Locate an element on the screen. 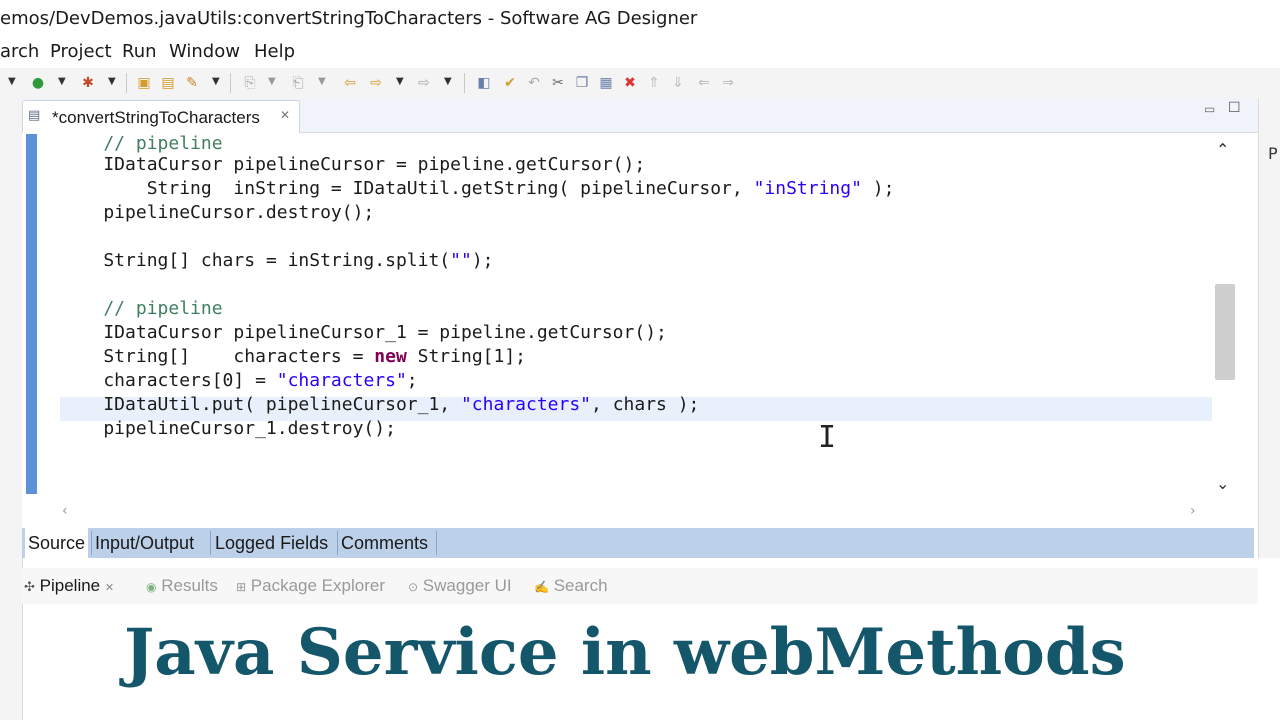 This screenshot has height=720, width=1280. code-token: new is located at coordinates (390, 356).